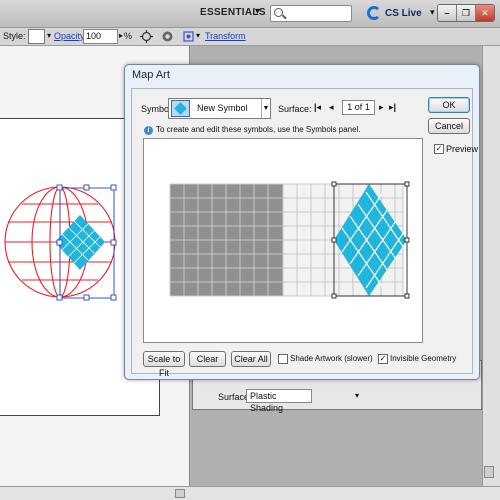 The height and width of the screenshot is (500, 500). What do you see at coordinates (14, 36) in the screenshot?
I see `style-label: Style:` at bounding box center [14, 36].